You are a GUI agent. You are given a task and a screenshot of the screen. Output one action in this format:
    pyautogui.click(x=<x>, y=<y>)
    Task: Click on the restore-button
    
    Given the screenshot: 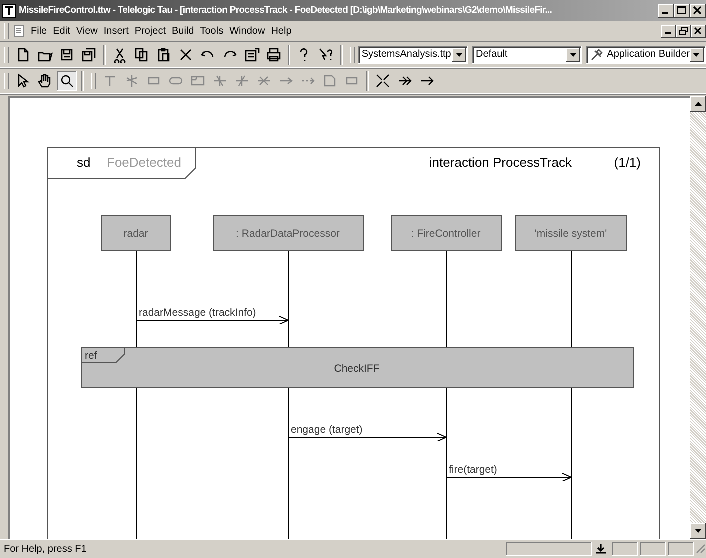 What is the action you would take?
    pyautogui.click(x=683, y=31)
    